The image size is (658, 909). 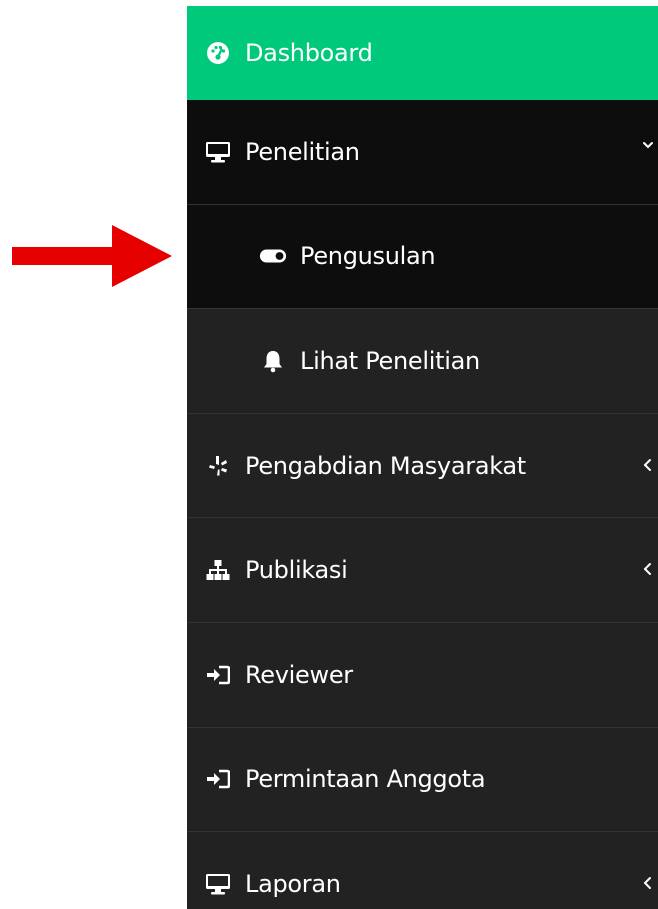 What do you see at coordinates (302, 151) in the screenshot?
I see `sidebar-item-label: Penelitian` at bounding box center [302, 151].